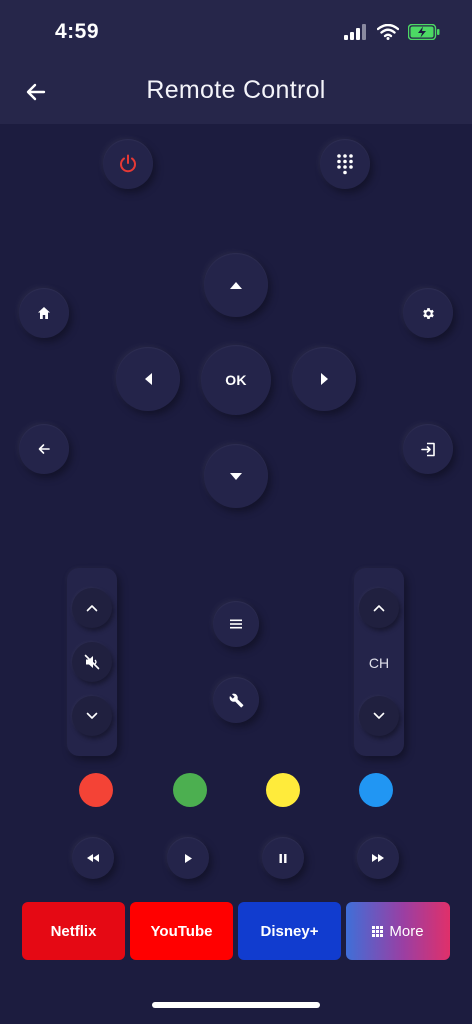  I want to click on status-icons, so click(392, 32).